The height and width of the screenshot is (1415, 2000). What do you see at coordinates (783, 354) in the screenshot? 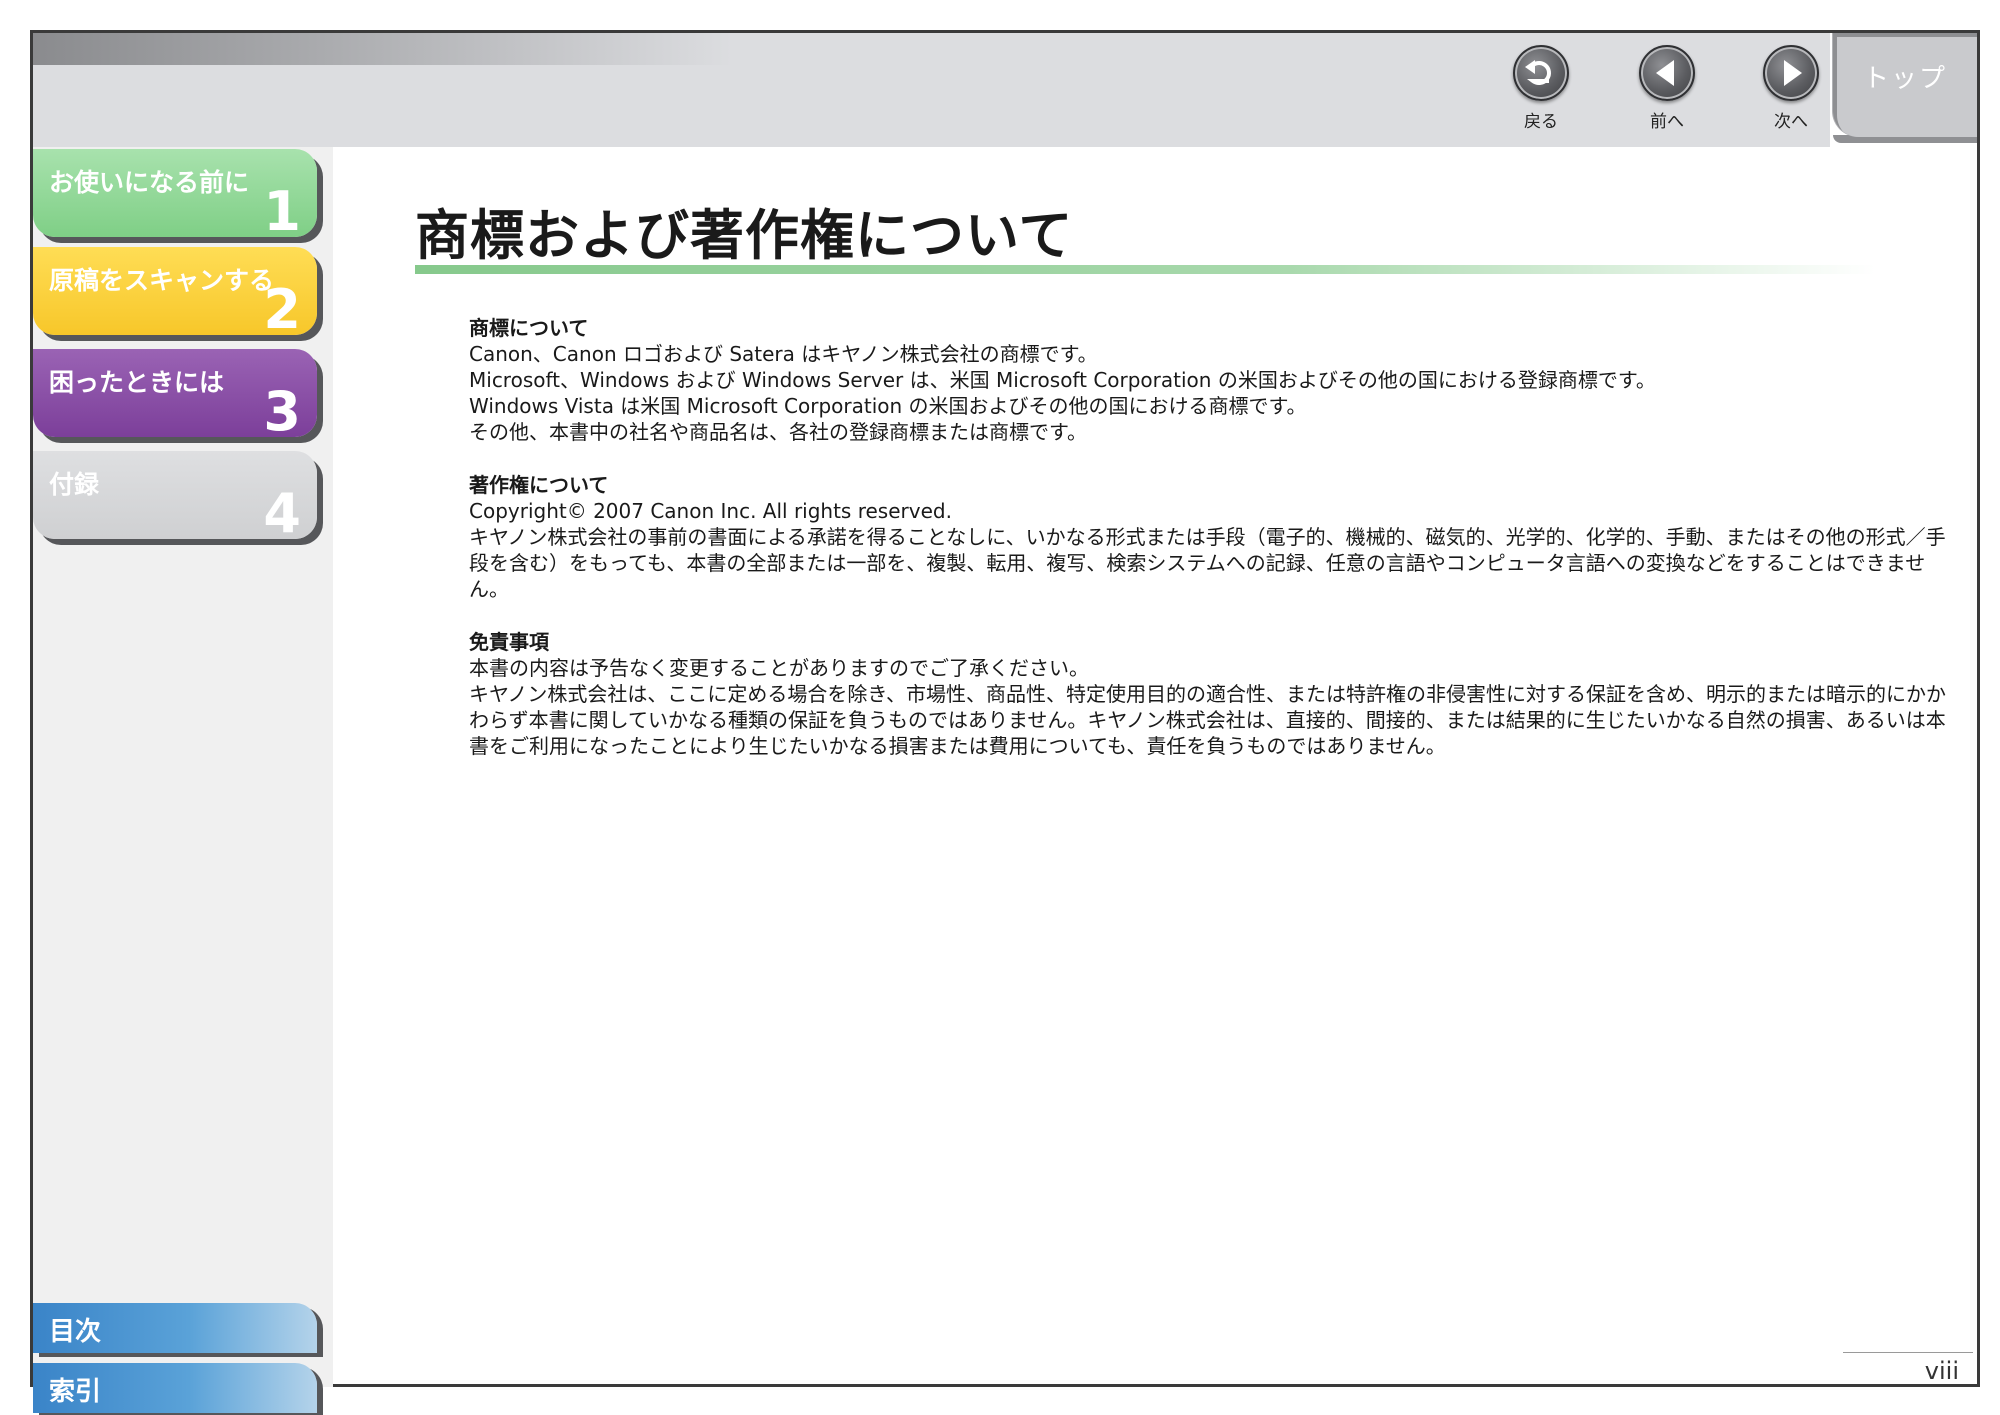
I see `paragraph: Canon、Canon ロゴおよび Satera はキヤノン株式会社の商標です。` at bounding box center [783, 354].